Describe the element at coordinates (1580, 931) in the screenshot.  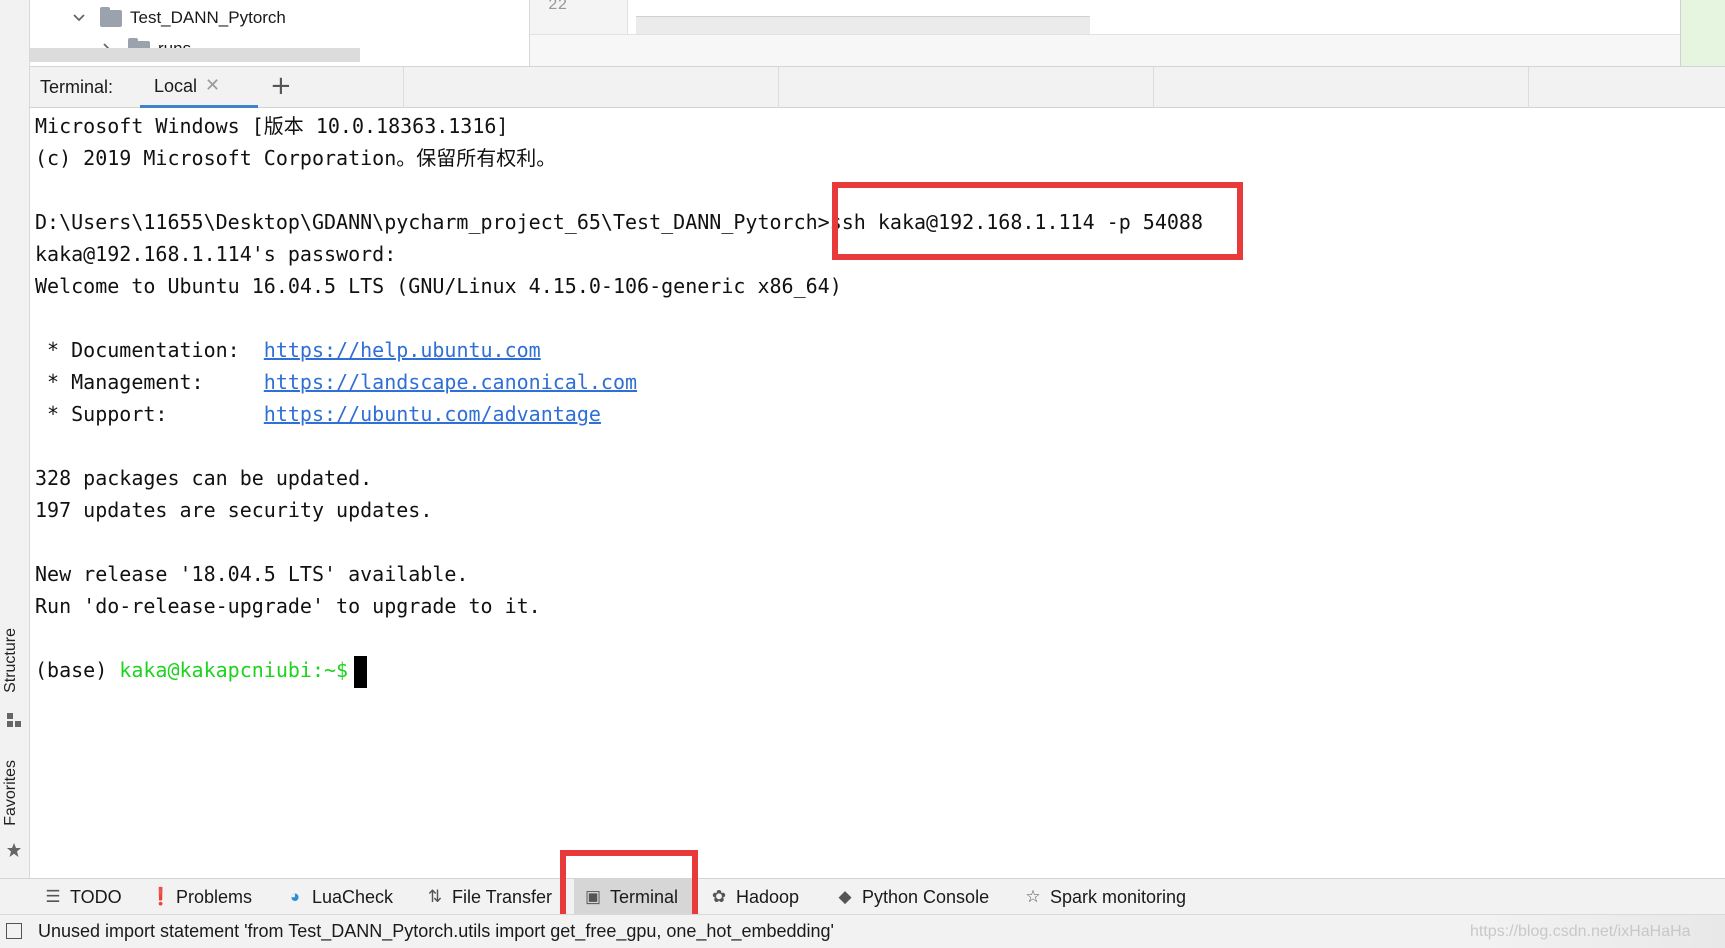
I see `watermark-text: https://blog.csdn.net/ixHaHaHa` at that location.